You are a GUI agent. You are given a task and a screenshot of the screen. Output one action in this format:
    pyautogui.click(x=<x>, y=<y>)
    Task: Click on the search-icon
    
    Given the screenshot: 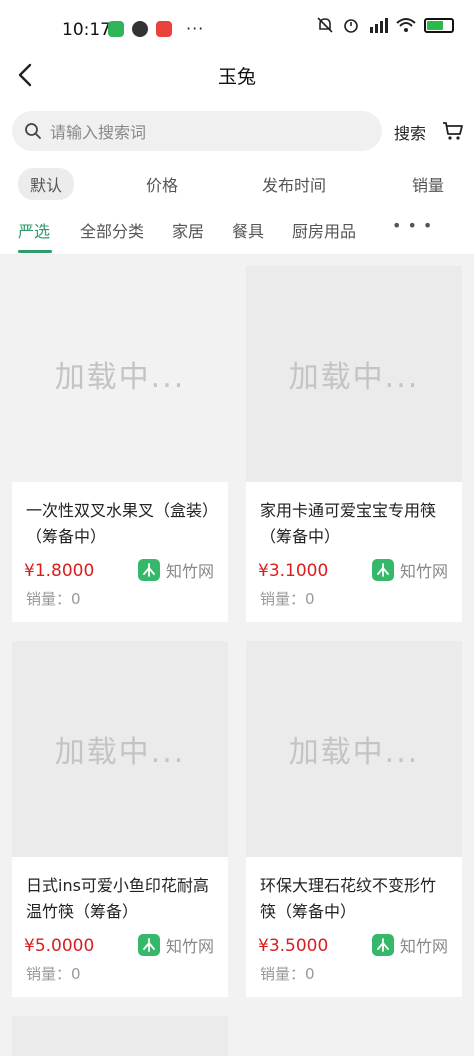 What is the action you would take?
    pyautogui.click(x=33, y=131)
    